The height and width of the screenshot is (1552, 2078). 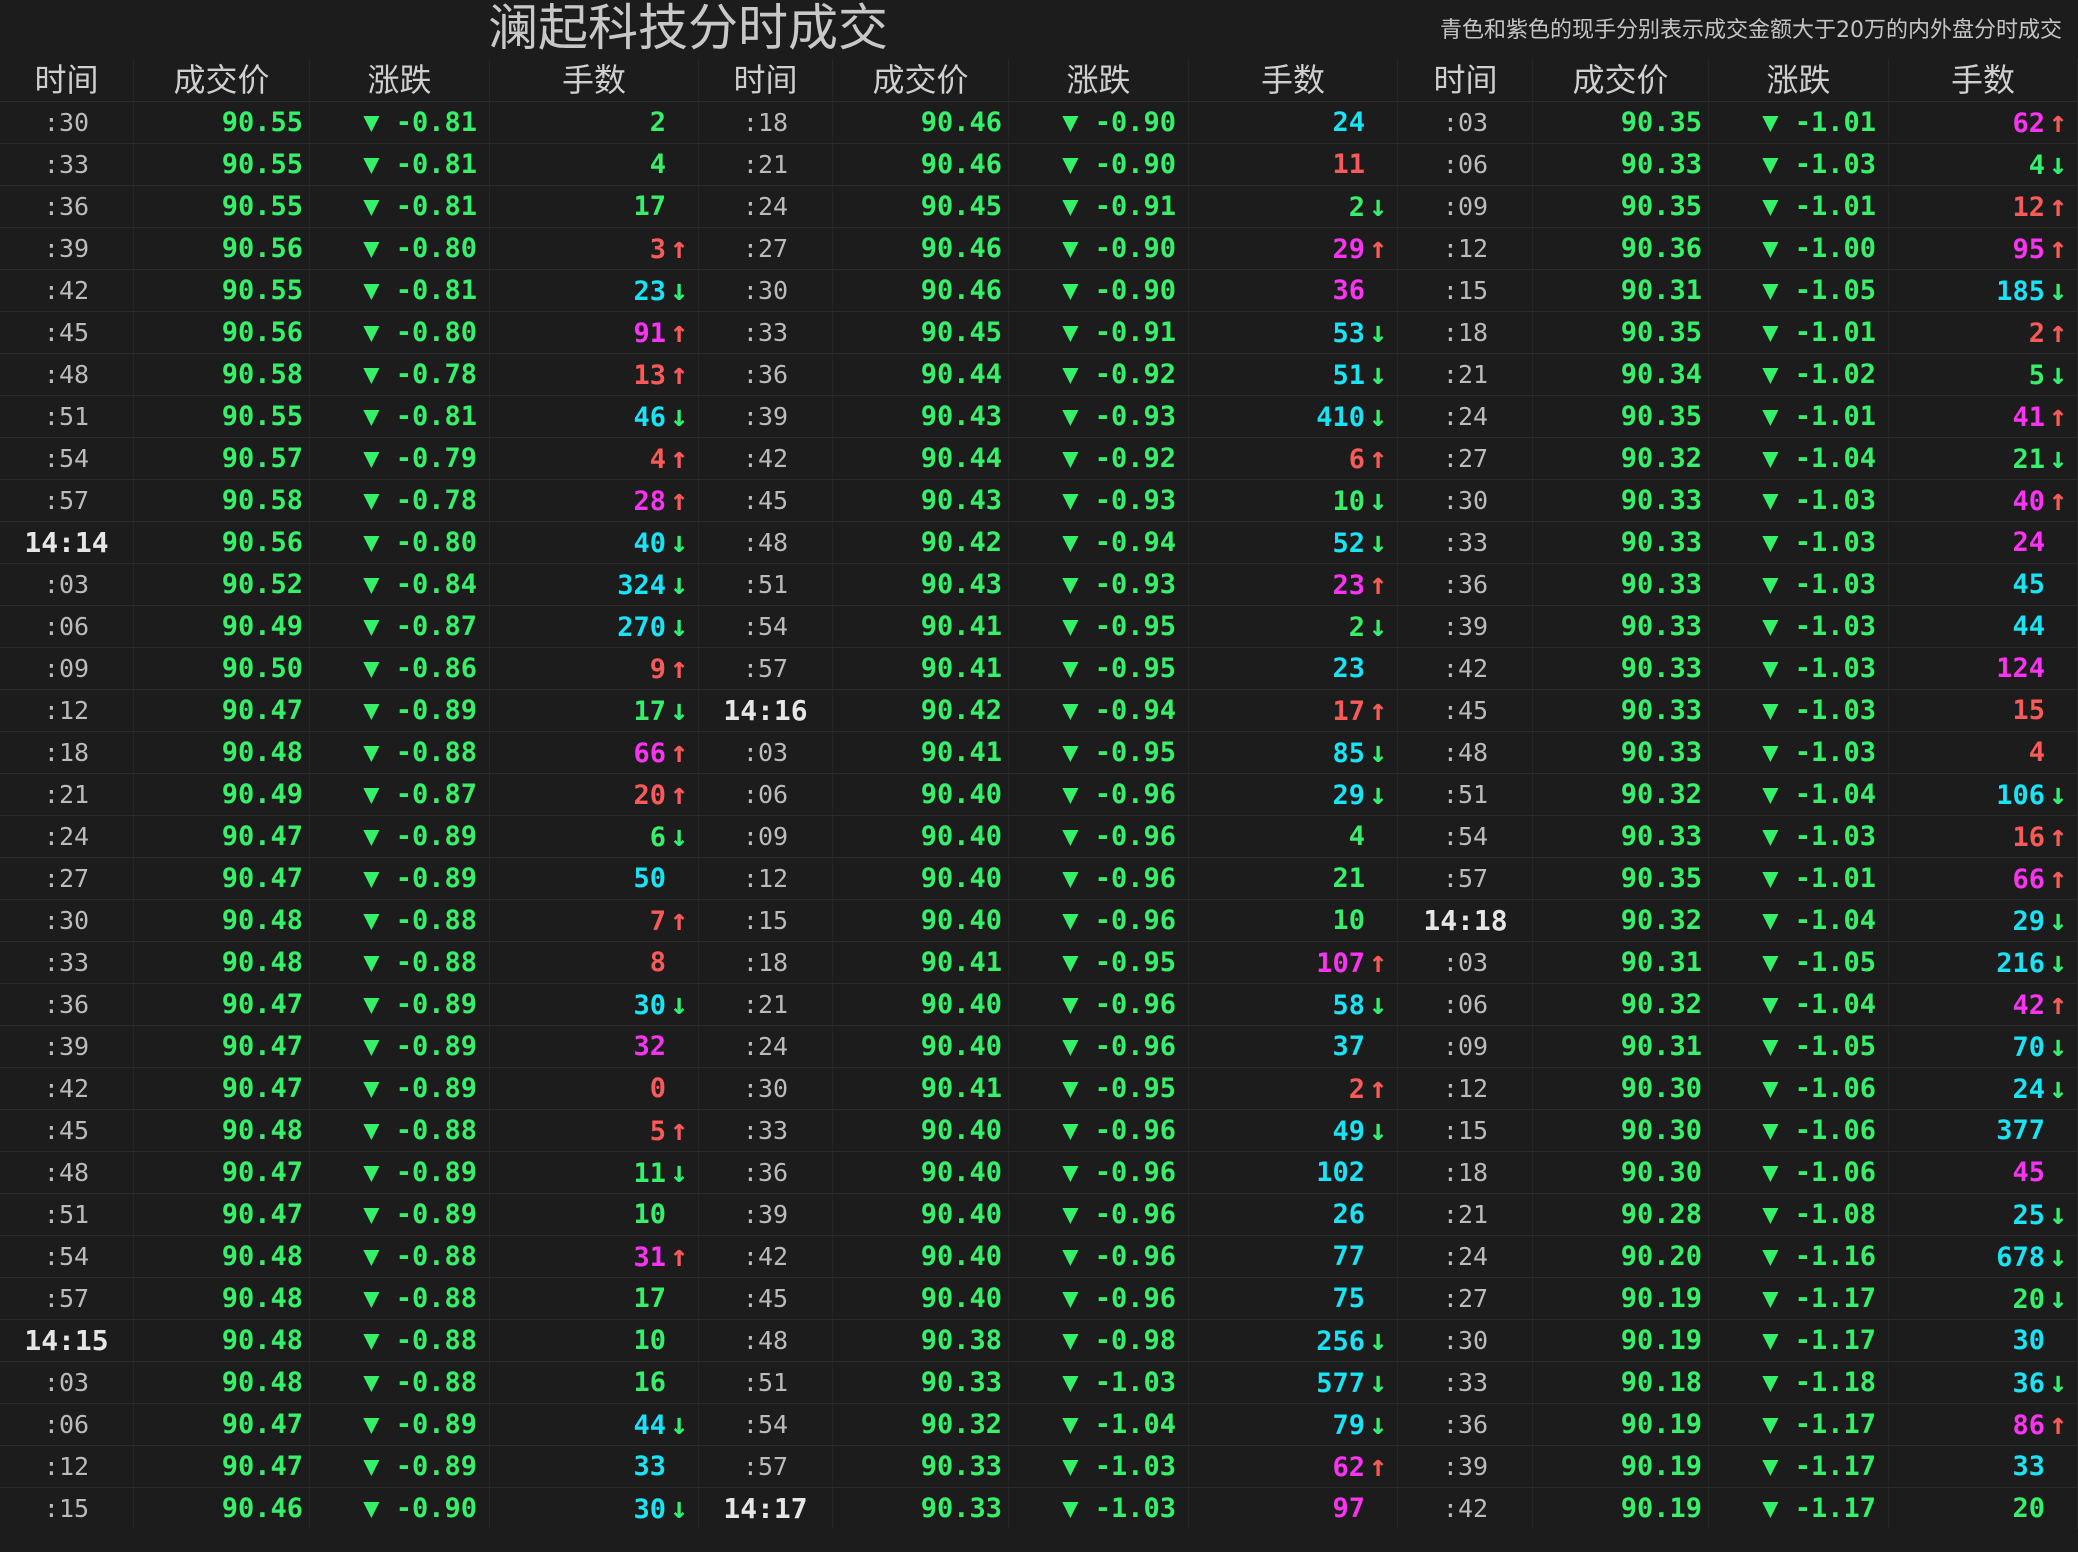 I want to click on trade-row: :24 90.20 ▼ -1.16 678 ↓, so click(x=1738, y=1256).